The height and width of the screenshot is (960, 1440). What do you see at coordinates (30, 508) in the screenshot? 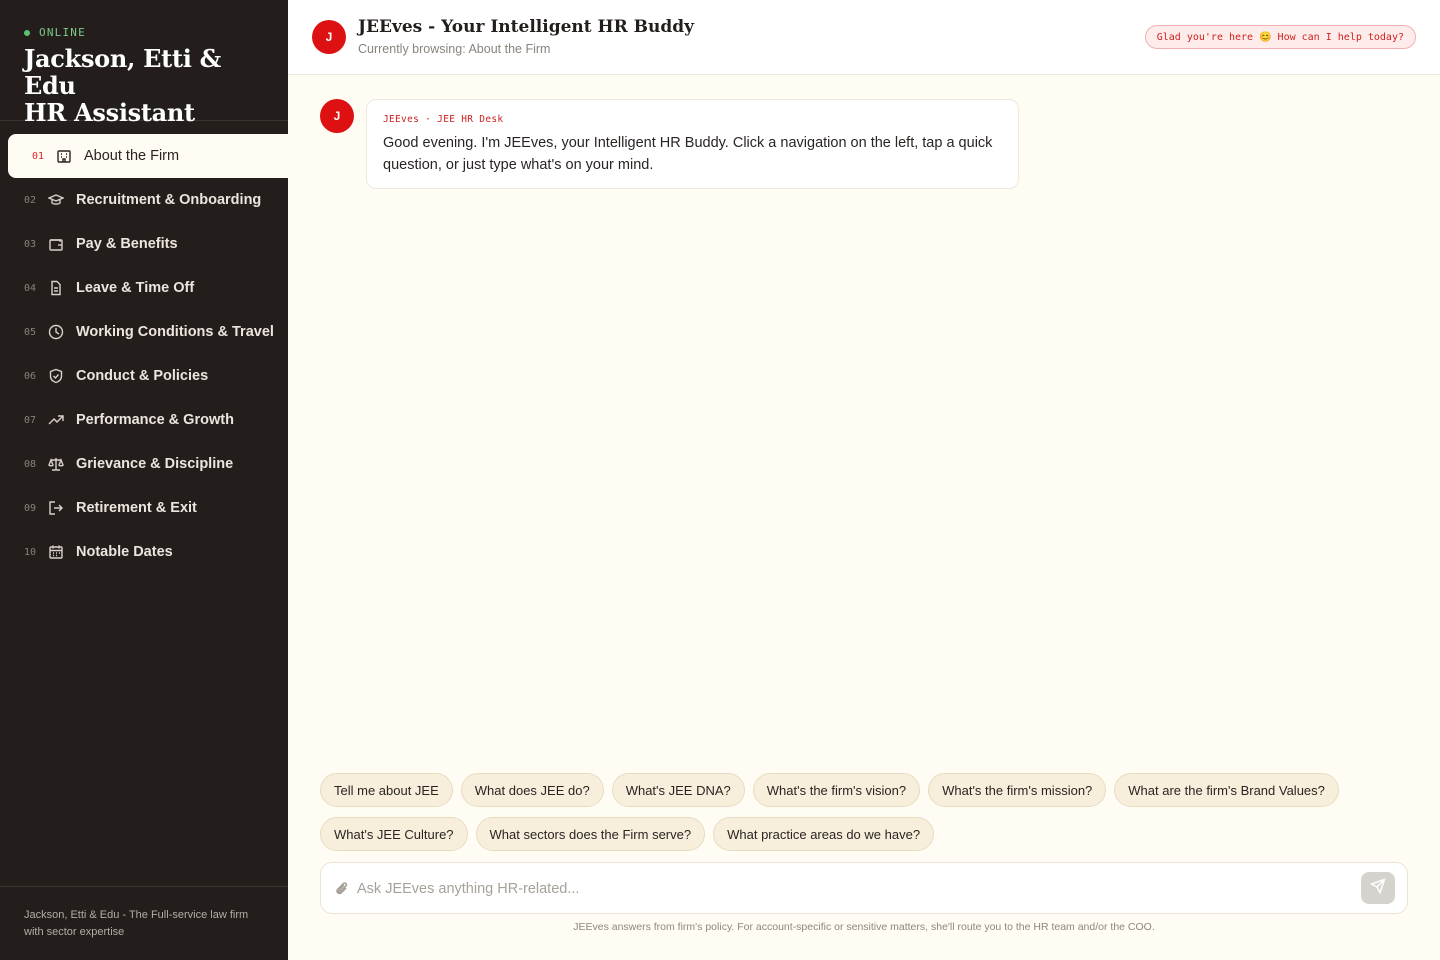
I see `nav-number: 09` at bounding box center [30, 508].